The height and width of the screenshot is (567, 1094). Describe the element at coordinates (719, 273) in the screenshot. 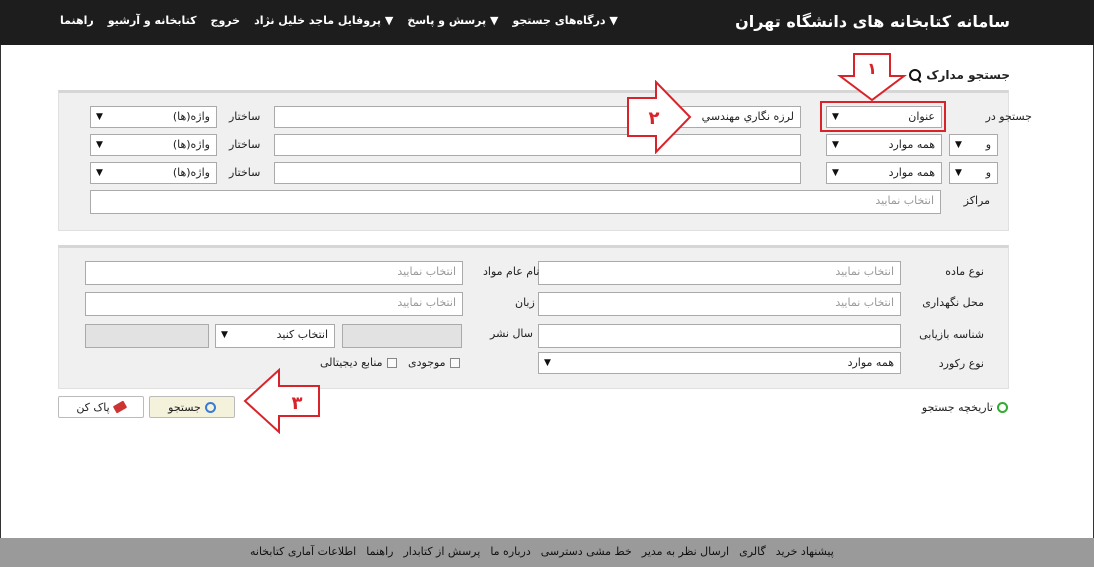

I see `material-type-input: انتخاب نمایید` at that location.